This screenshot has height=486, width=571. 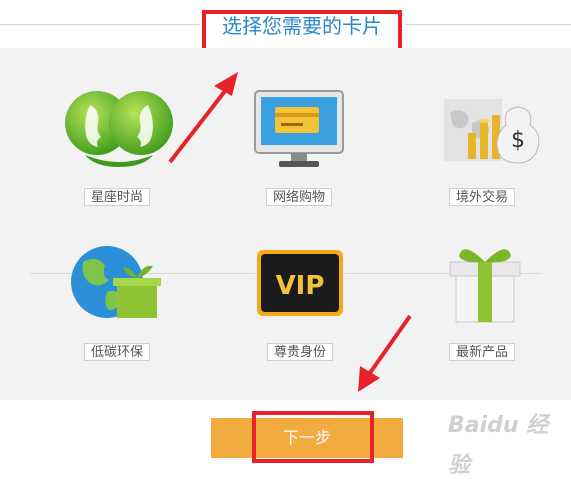 What do you see at coordinates (498, 445) in the screenshot?
I see `baidu-watermark: Baidu 经验` at bounding box center [498, 445].